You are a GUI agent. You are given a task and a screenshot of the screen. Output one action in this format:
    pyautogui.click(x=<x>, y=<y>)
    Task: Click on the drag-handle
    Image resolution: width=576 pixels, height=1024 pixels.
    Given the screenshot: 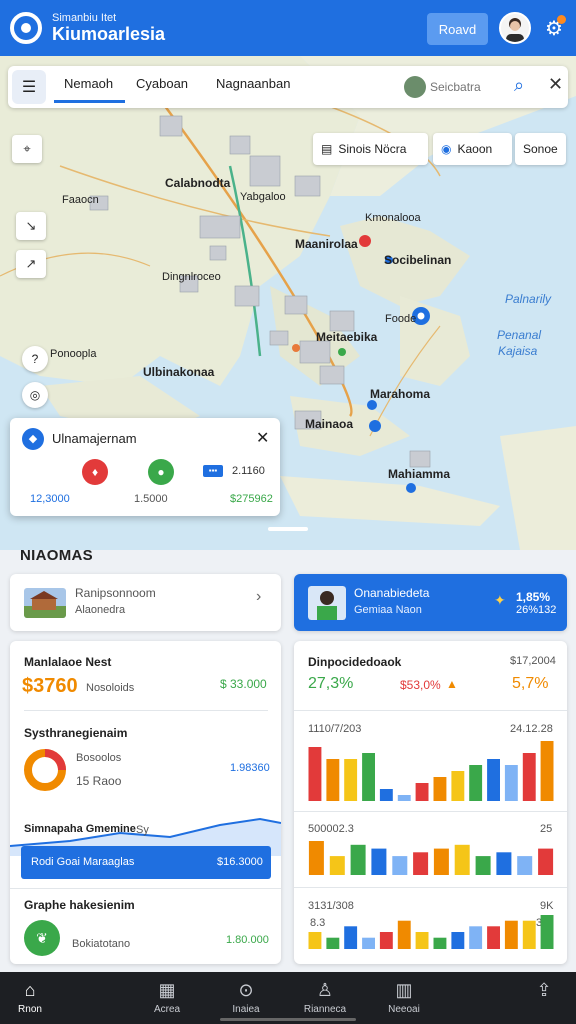 What is the action you would take?
    pyautogui.click(x=288, y=529)
    